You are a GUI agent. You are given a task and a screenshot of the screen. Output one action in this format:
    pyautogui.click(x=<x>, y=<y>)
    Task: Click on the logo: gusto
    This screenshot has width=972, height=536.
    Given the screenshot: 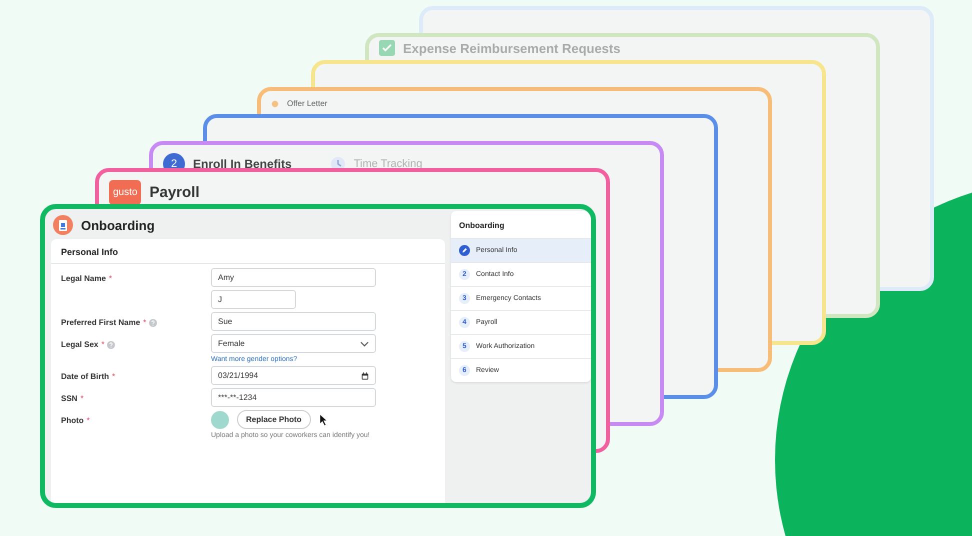 What is the action you would take?
    pyautogui.click(x=125, y=192)
    